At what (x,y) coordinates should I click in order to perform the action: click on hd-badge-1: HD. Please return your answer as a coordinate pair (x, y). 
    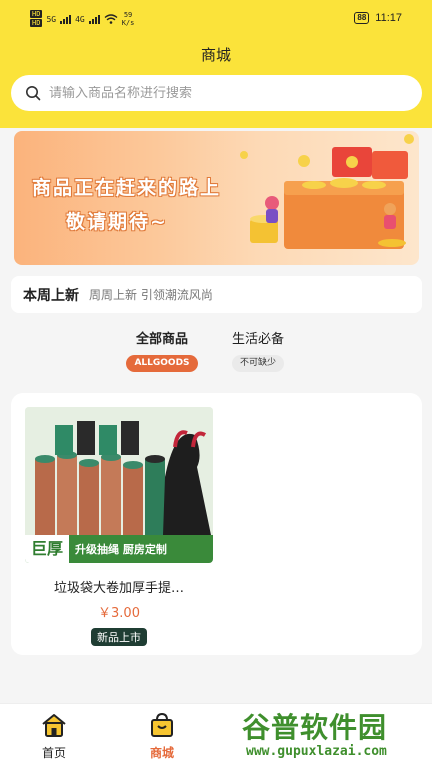
    Looking at the image, I should click on (36, 14).